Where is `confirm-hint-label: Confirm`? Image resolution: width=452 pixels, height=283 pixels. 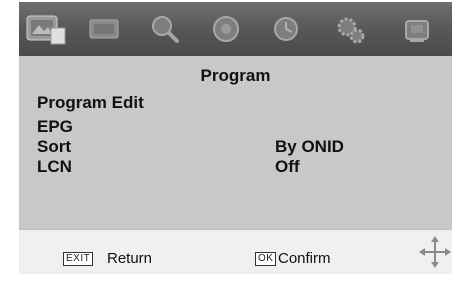
confirm-hint-label: Confirm is located at coordinates (304, 258).